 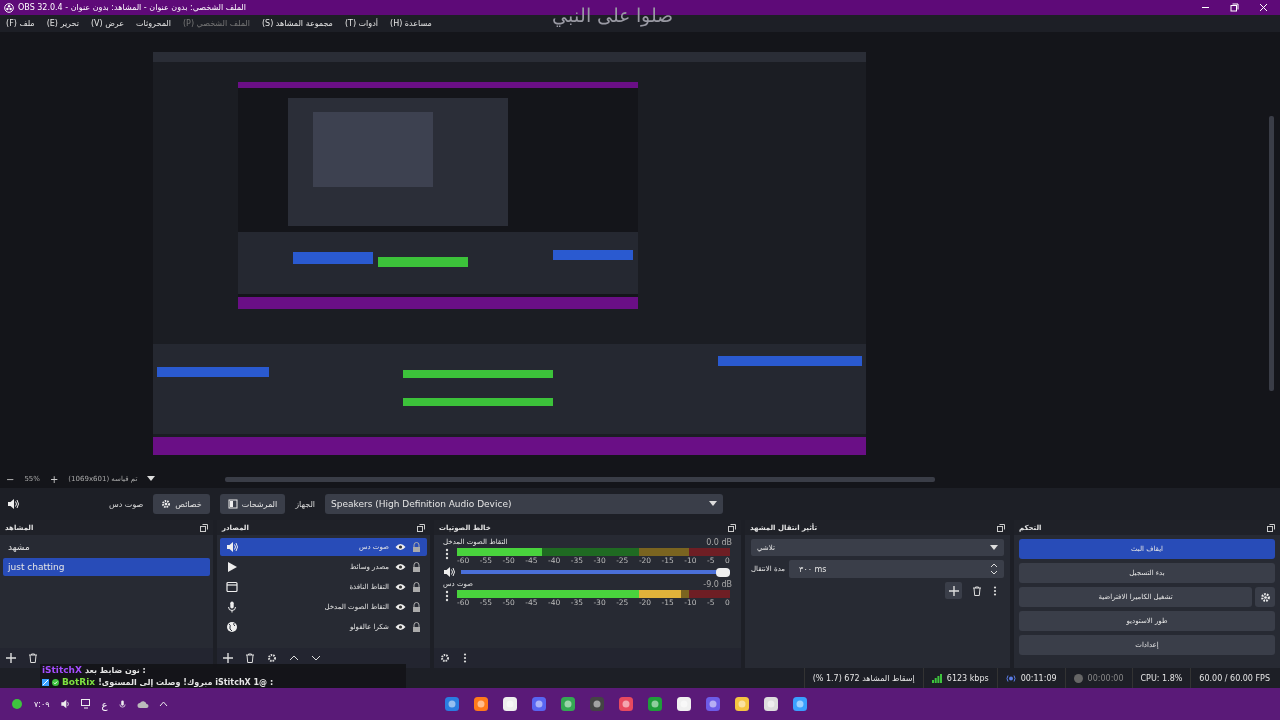 What do you see at coordinates (994, 569) in the screenshot?
I see `spinner-arrows-icon` at bounding box center [994, 569].